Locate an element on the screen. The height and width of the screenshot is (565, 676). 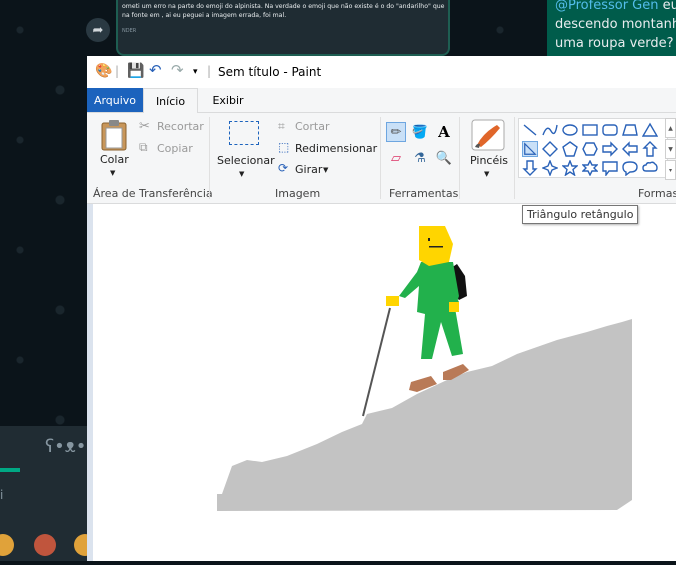
oval-shape-icon is located at coordinates (570, 130).